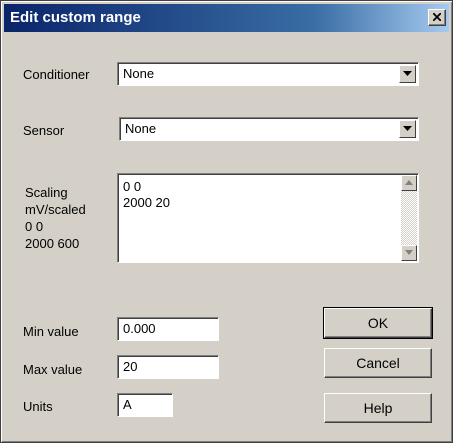  Describe the element at coordinates (53, 369) in the screenshot. I see `max-value-label: Max value` at that location.